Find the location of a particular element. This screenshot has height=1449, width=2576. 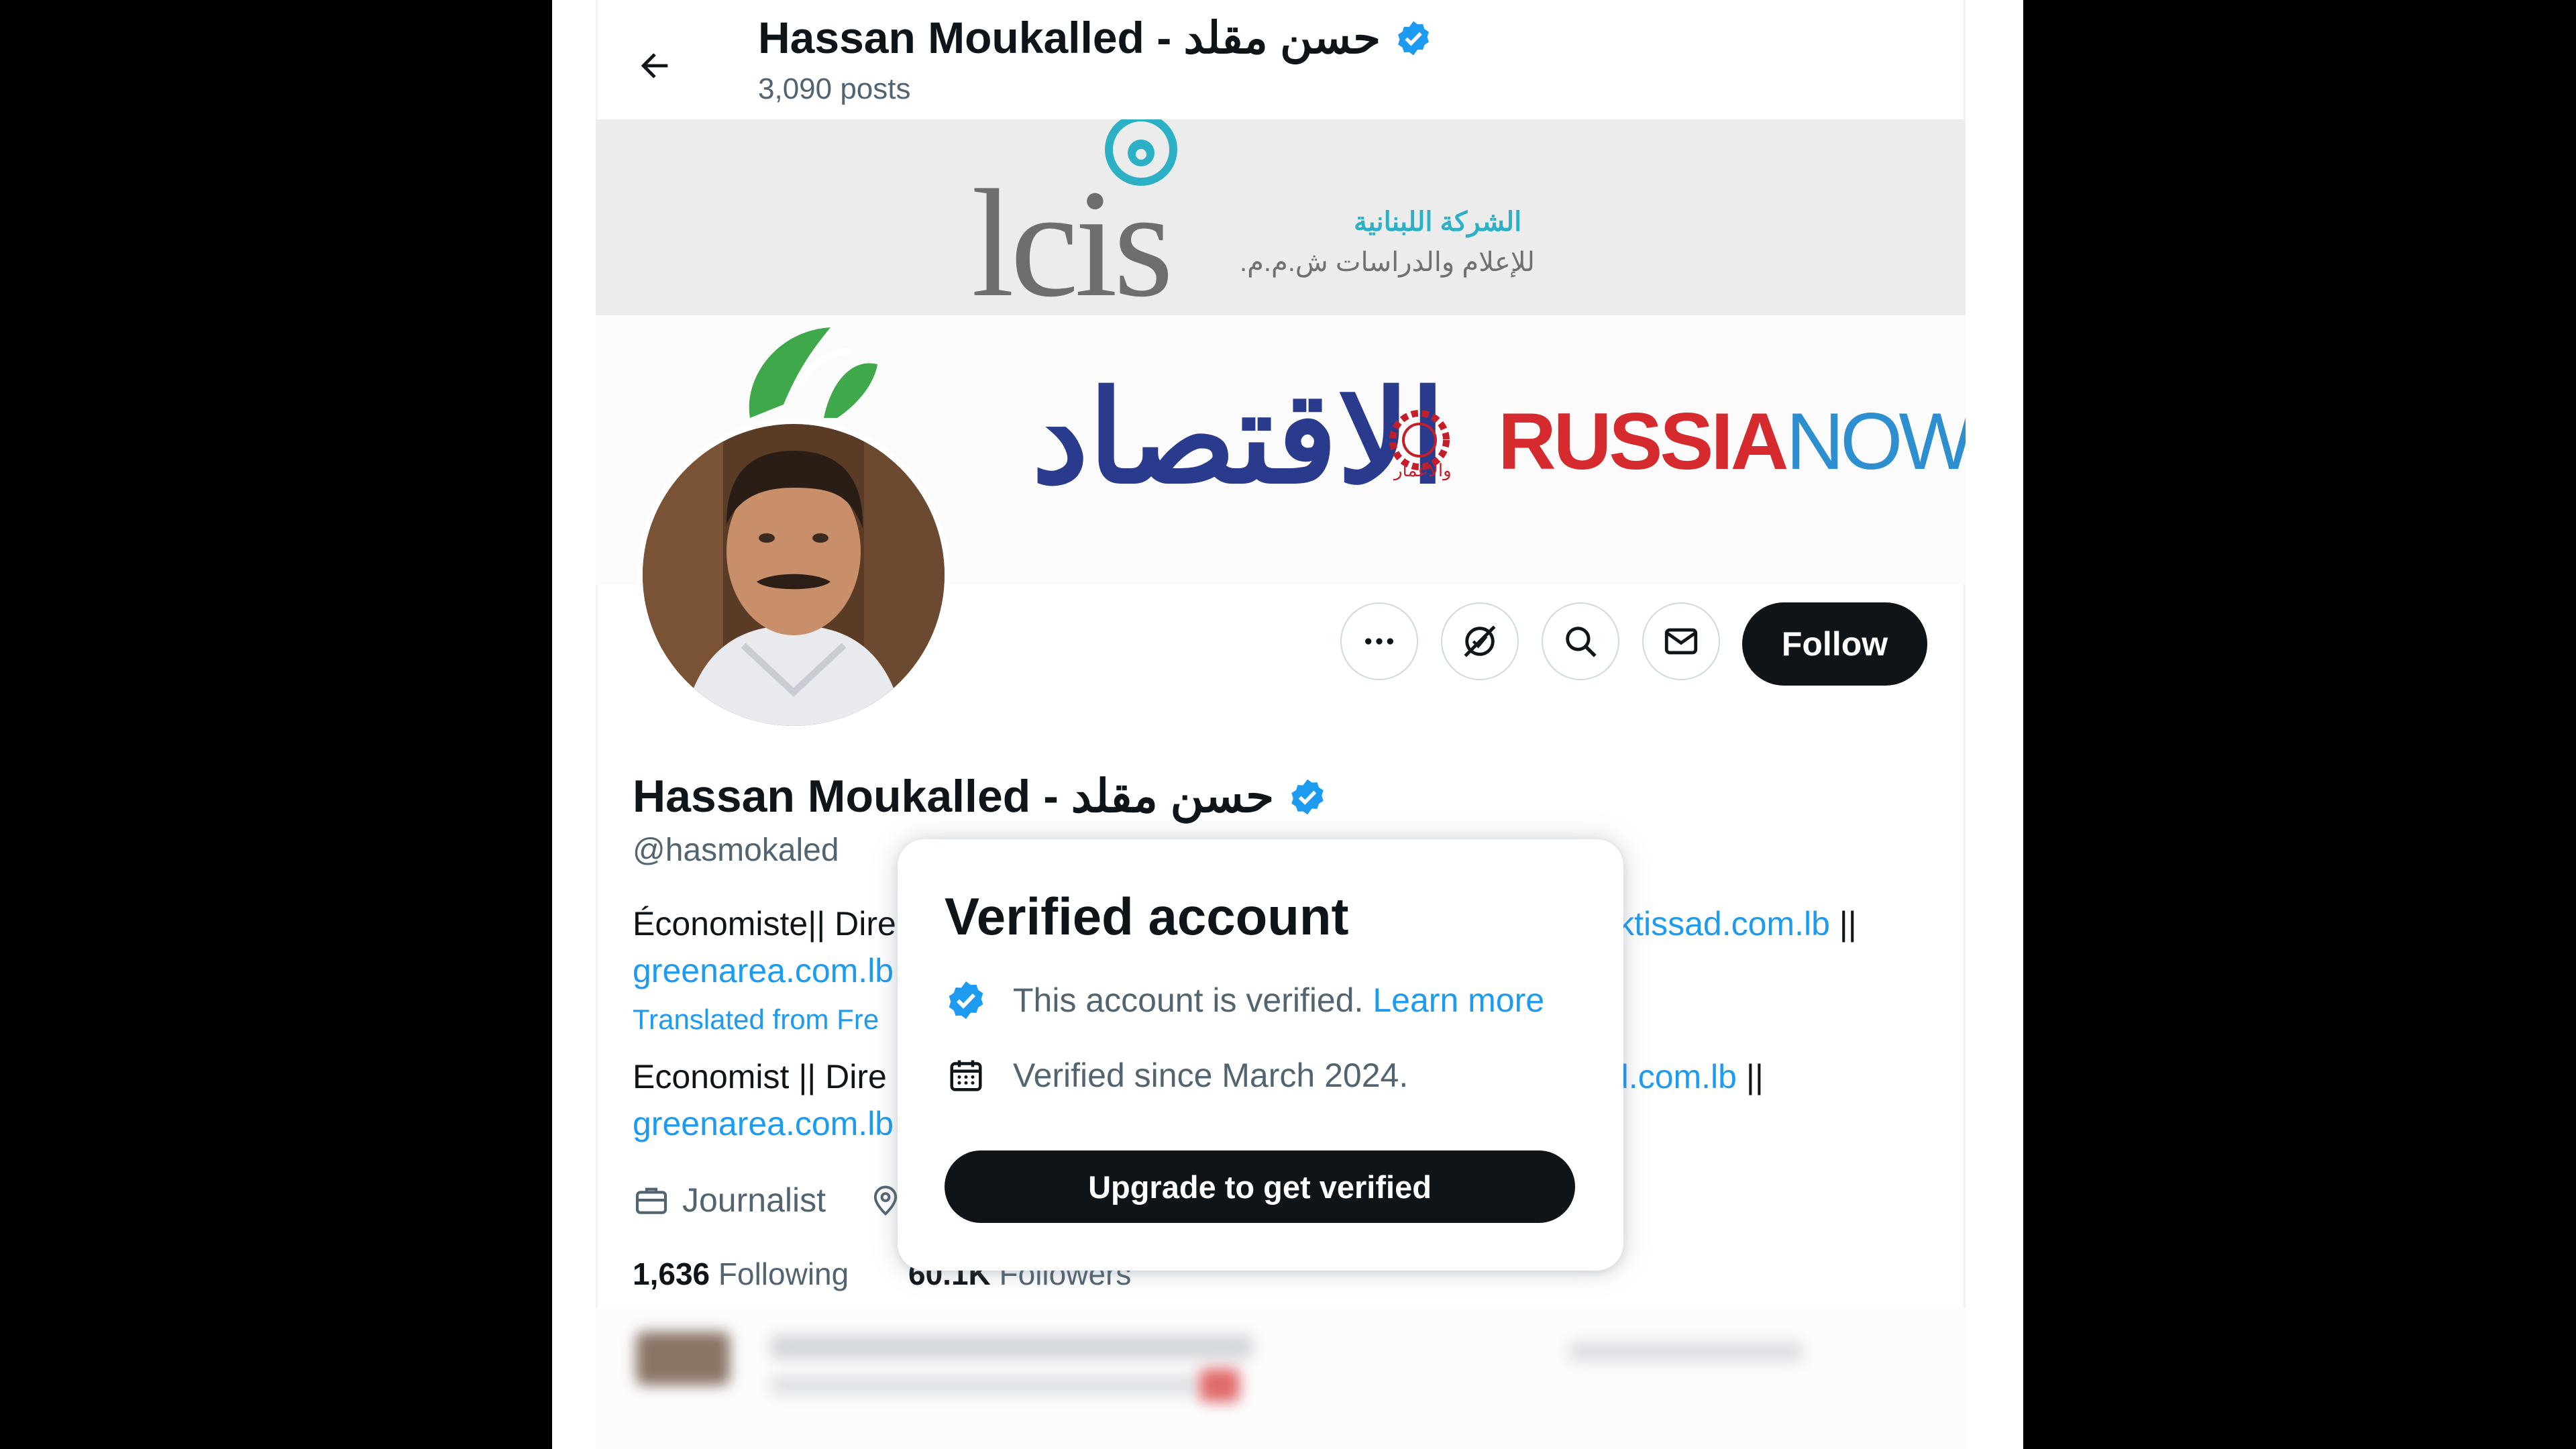

header-title: Hassan Moukalled - حسن مقلد is located at coordinates (1095, 38).